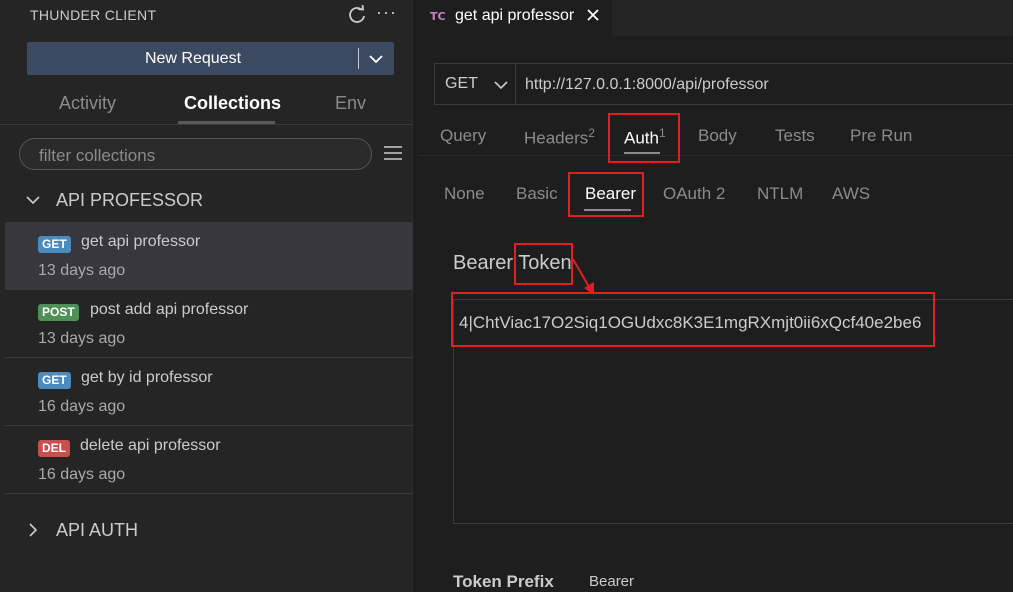  I want to click on url-input: http://127.0.0.1:8000/api/professor, so click(764, 84).